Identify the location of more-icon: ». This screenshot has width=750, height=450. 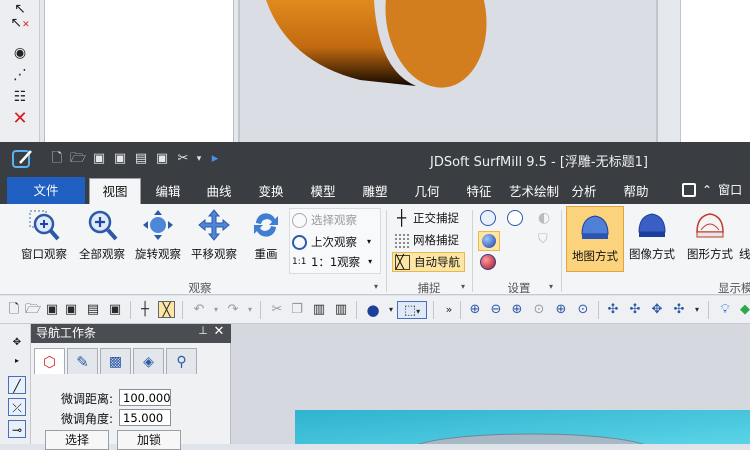
(449, 310).